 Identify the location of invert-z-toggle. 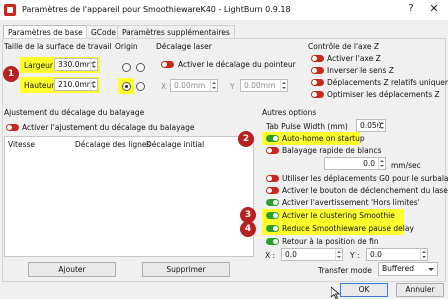
(317, 70).